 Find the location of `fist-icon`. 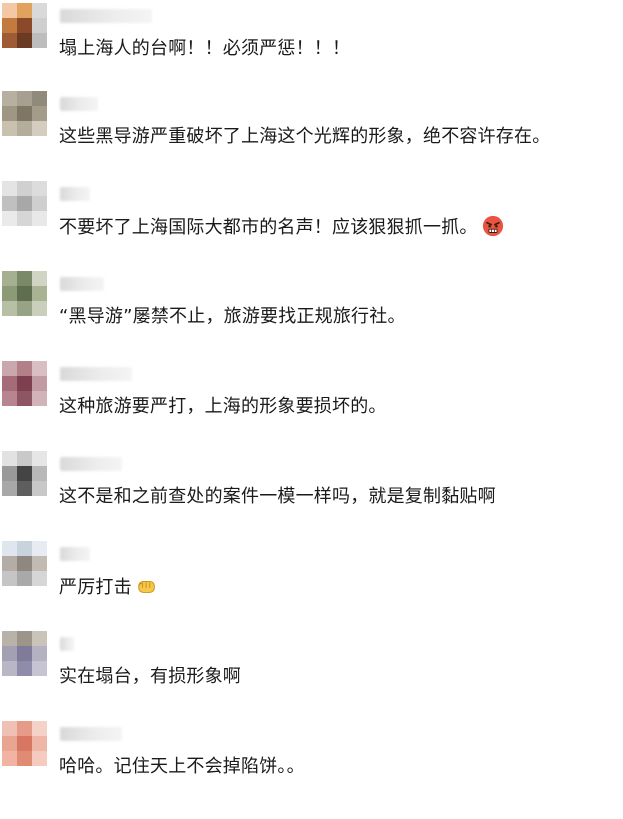

fist-icon is located at coordinates (147, 586).